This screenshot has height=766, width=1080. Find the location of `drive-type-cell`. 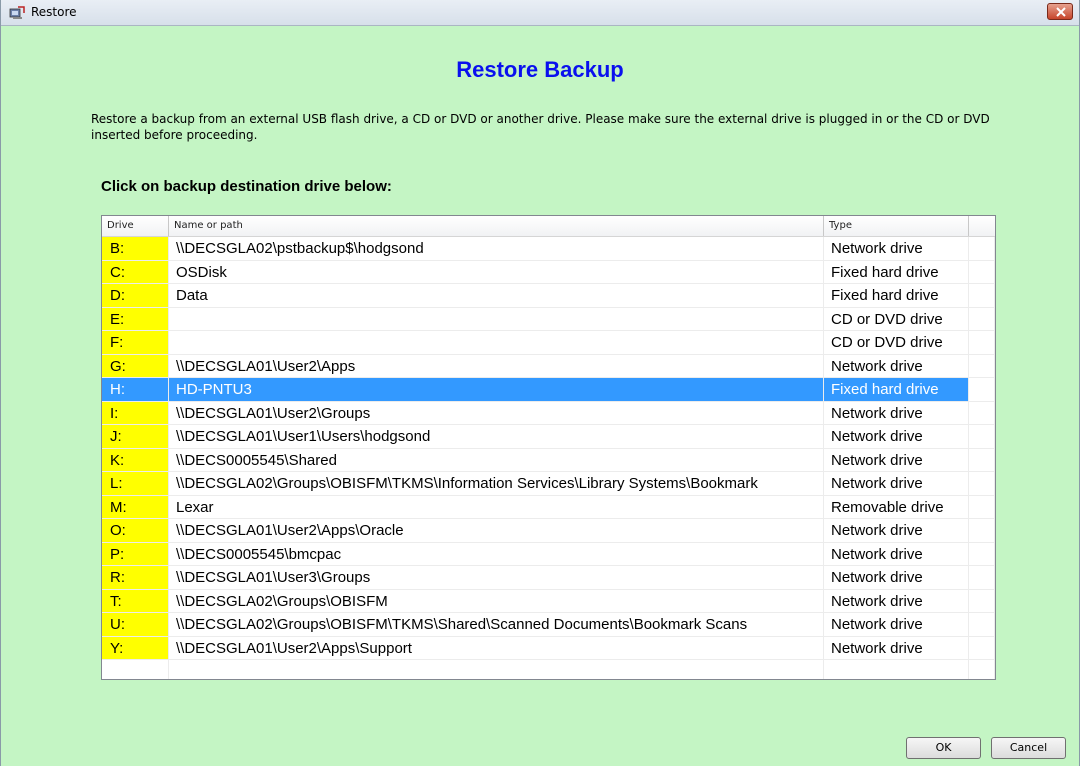

drive-type-cell is located at coordinates (896, 669).